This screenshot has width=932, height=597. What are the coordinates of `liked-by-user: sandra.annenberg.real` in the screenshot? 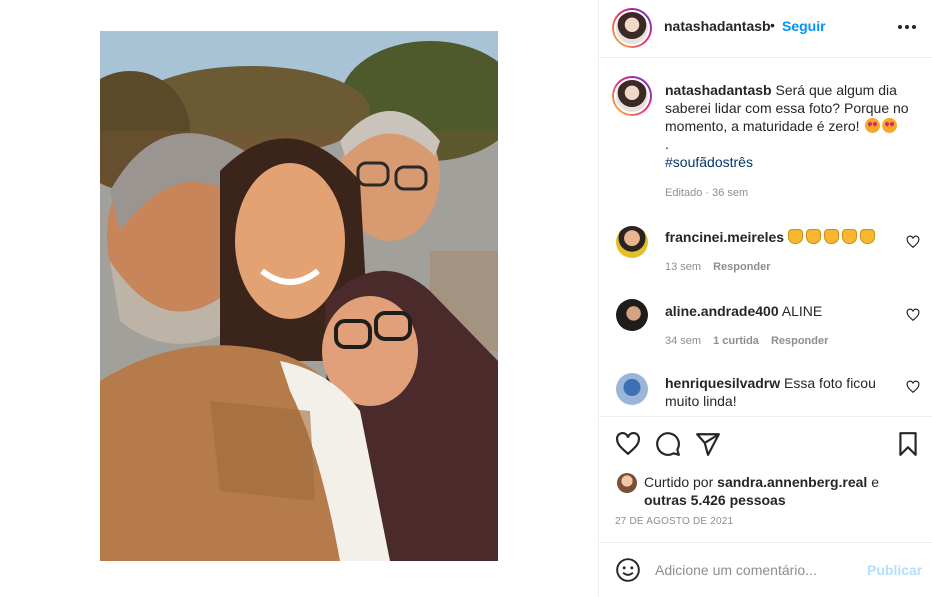 It's located at (792, 482).